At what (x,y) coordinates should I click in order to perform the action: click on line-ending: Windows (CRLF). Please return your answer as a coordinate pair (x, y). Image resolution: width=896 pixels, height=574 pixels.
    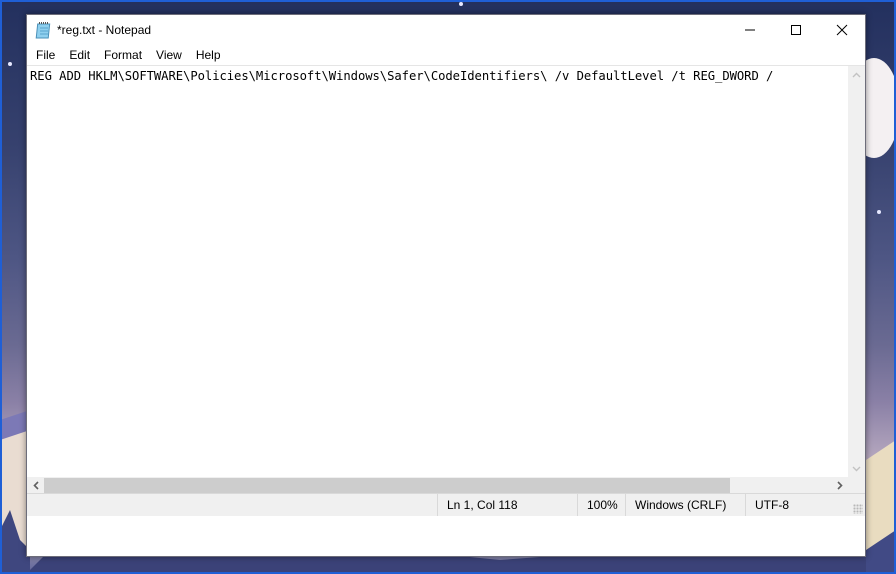
    Looking at the image, I should click on (681, 505).